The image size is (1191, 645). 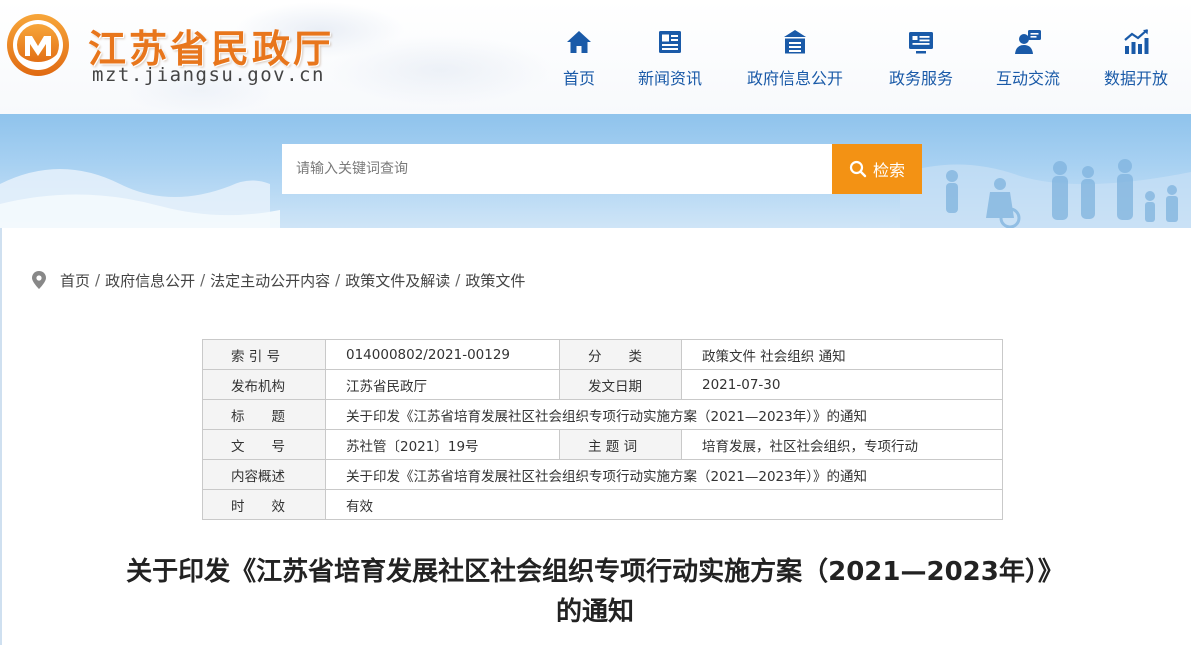 I want to click on chart-icon, so click(x=1136, y=41).